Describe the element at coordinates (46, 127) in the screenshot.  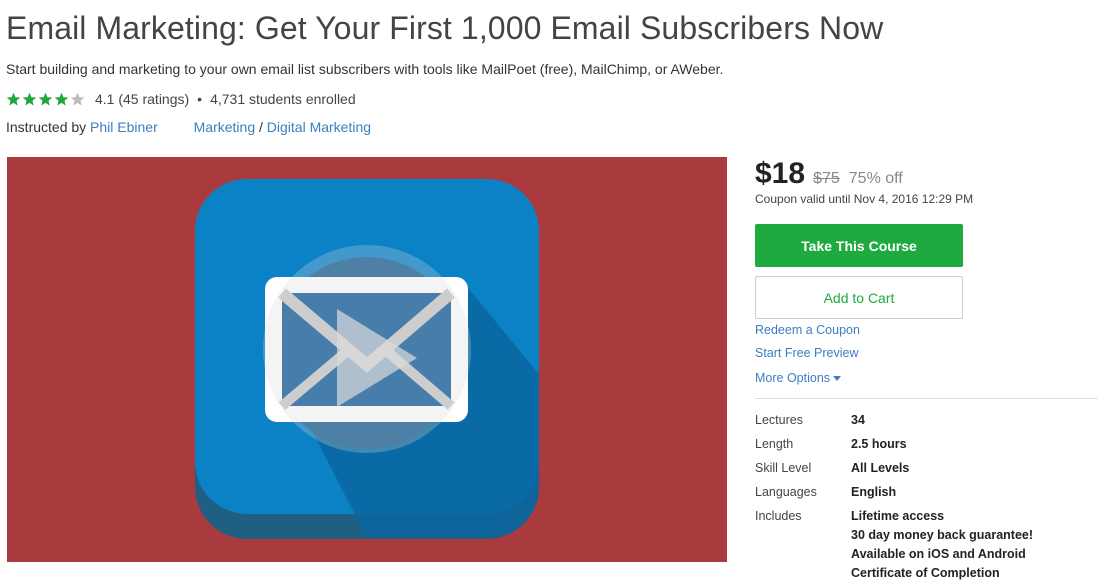
I see `instructor-prefix: Instructed by` at that location.